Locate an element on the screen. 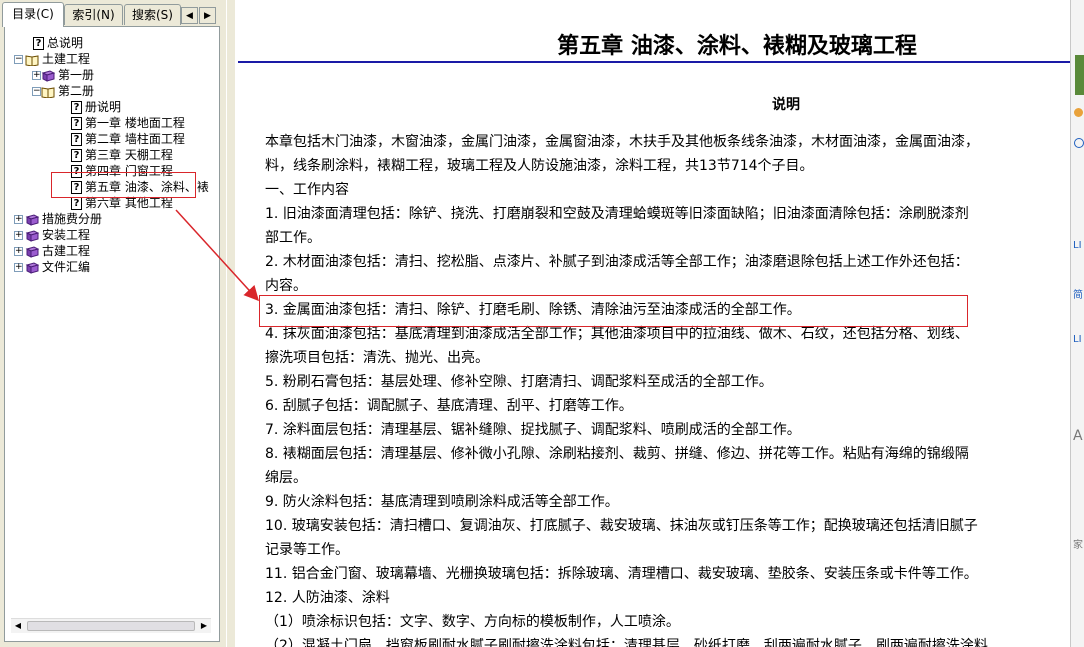 Image resolution: width=1084 pixels, height=647 pixels. tree-item-label: 第二册 is located at coordinates (76, 91).